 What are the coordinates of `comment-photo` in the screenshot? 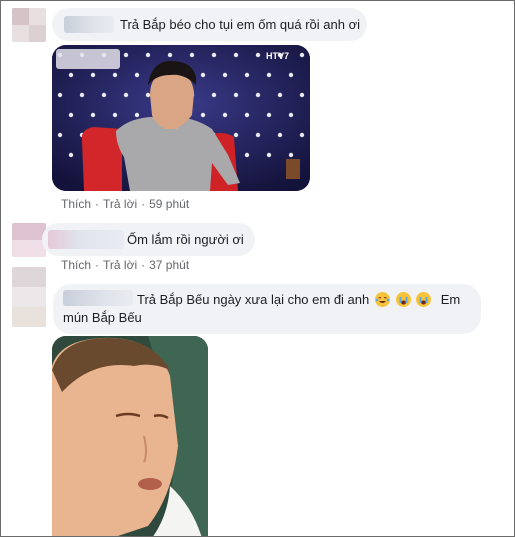 It's located at (130, 436).